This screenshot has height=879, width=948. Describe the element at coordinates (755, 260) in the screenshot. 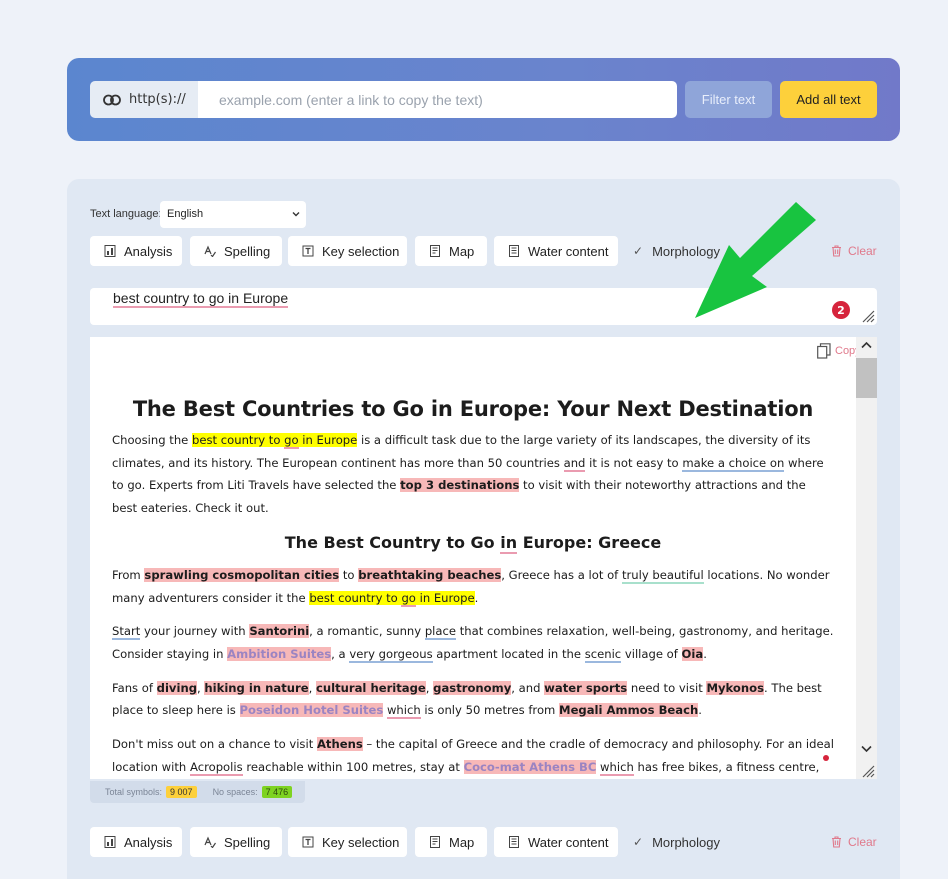

I see `green-arrow-icon` at that location.